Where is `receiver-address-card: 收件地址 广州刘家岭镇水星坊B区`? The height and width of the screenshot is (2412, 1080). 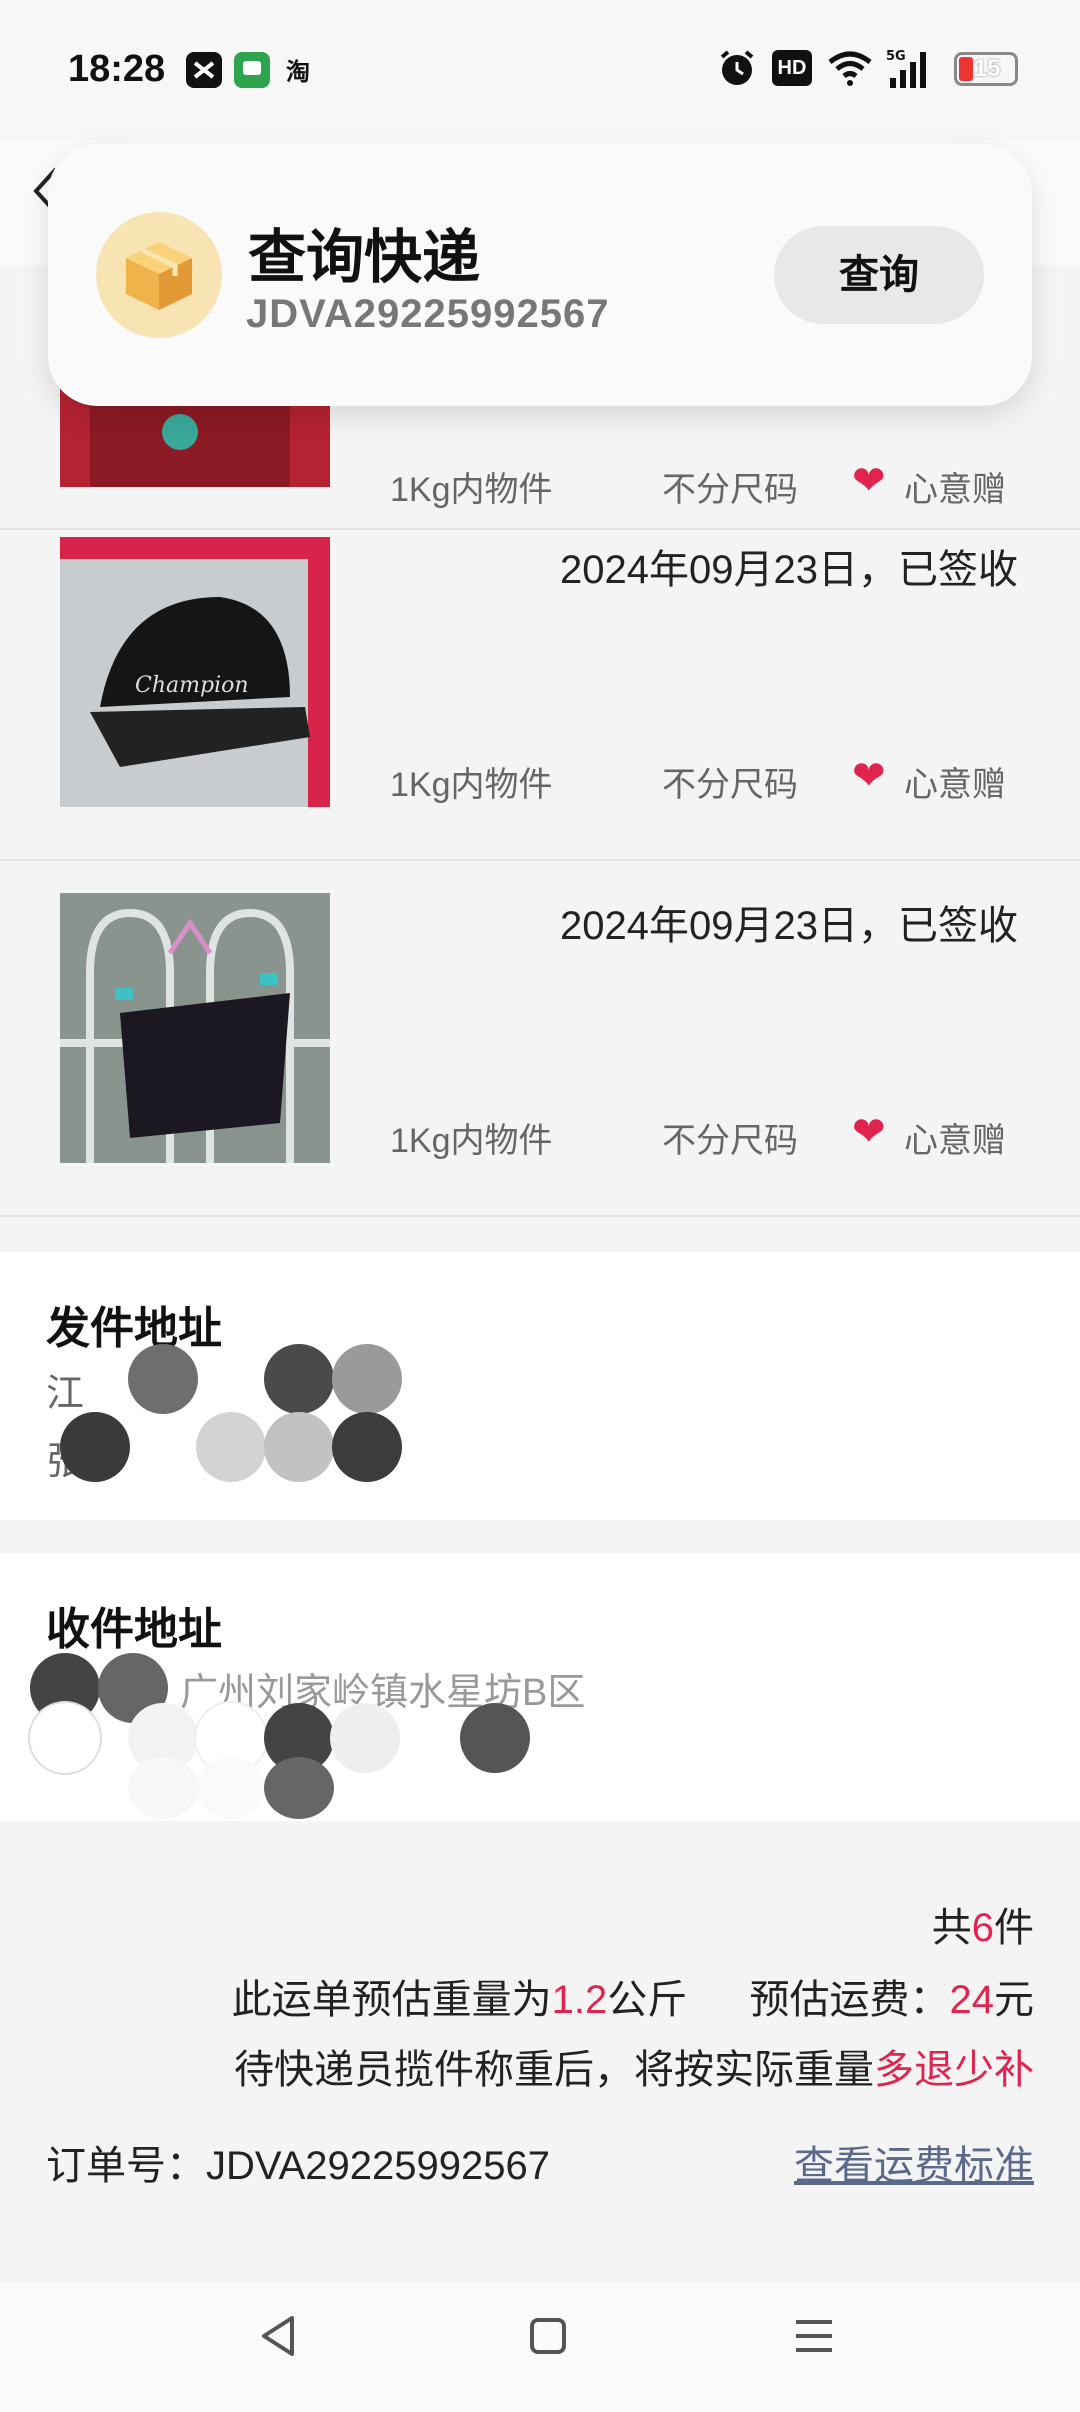
receiver-address-card: 收件地址 广州刘家岭镇水星坊B区 is located at coordinates (540, 1687).